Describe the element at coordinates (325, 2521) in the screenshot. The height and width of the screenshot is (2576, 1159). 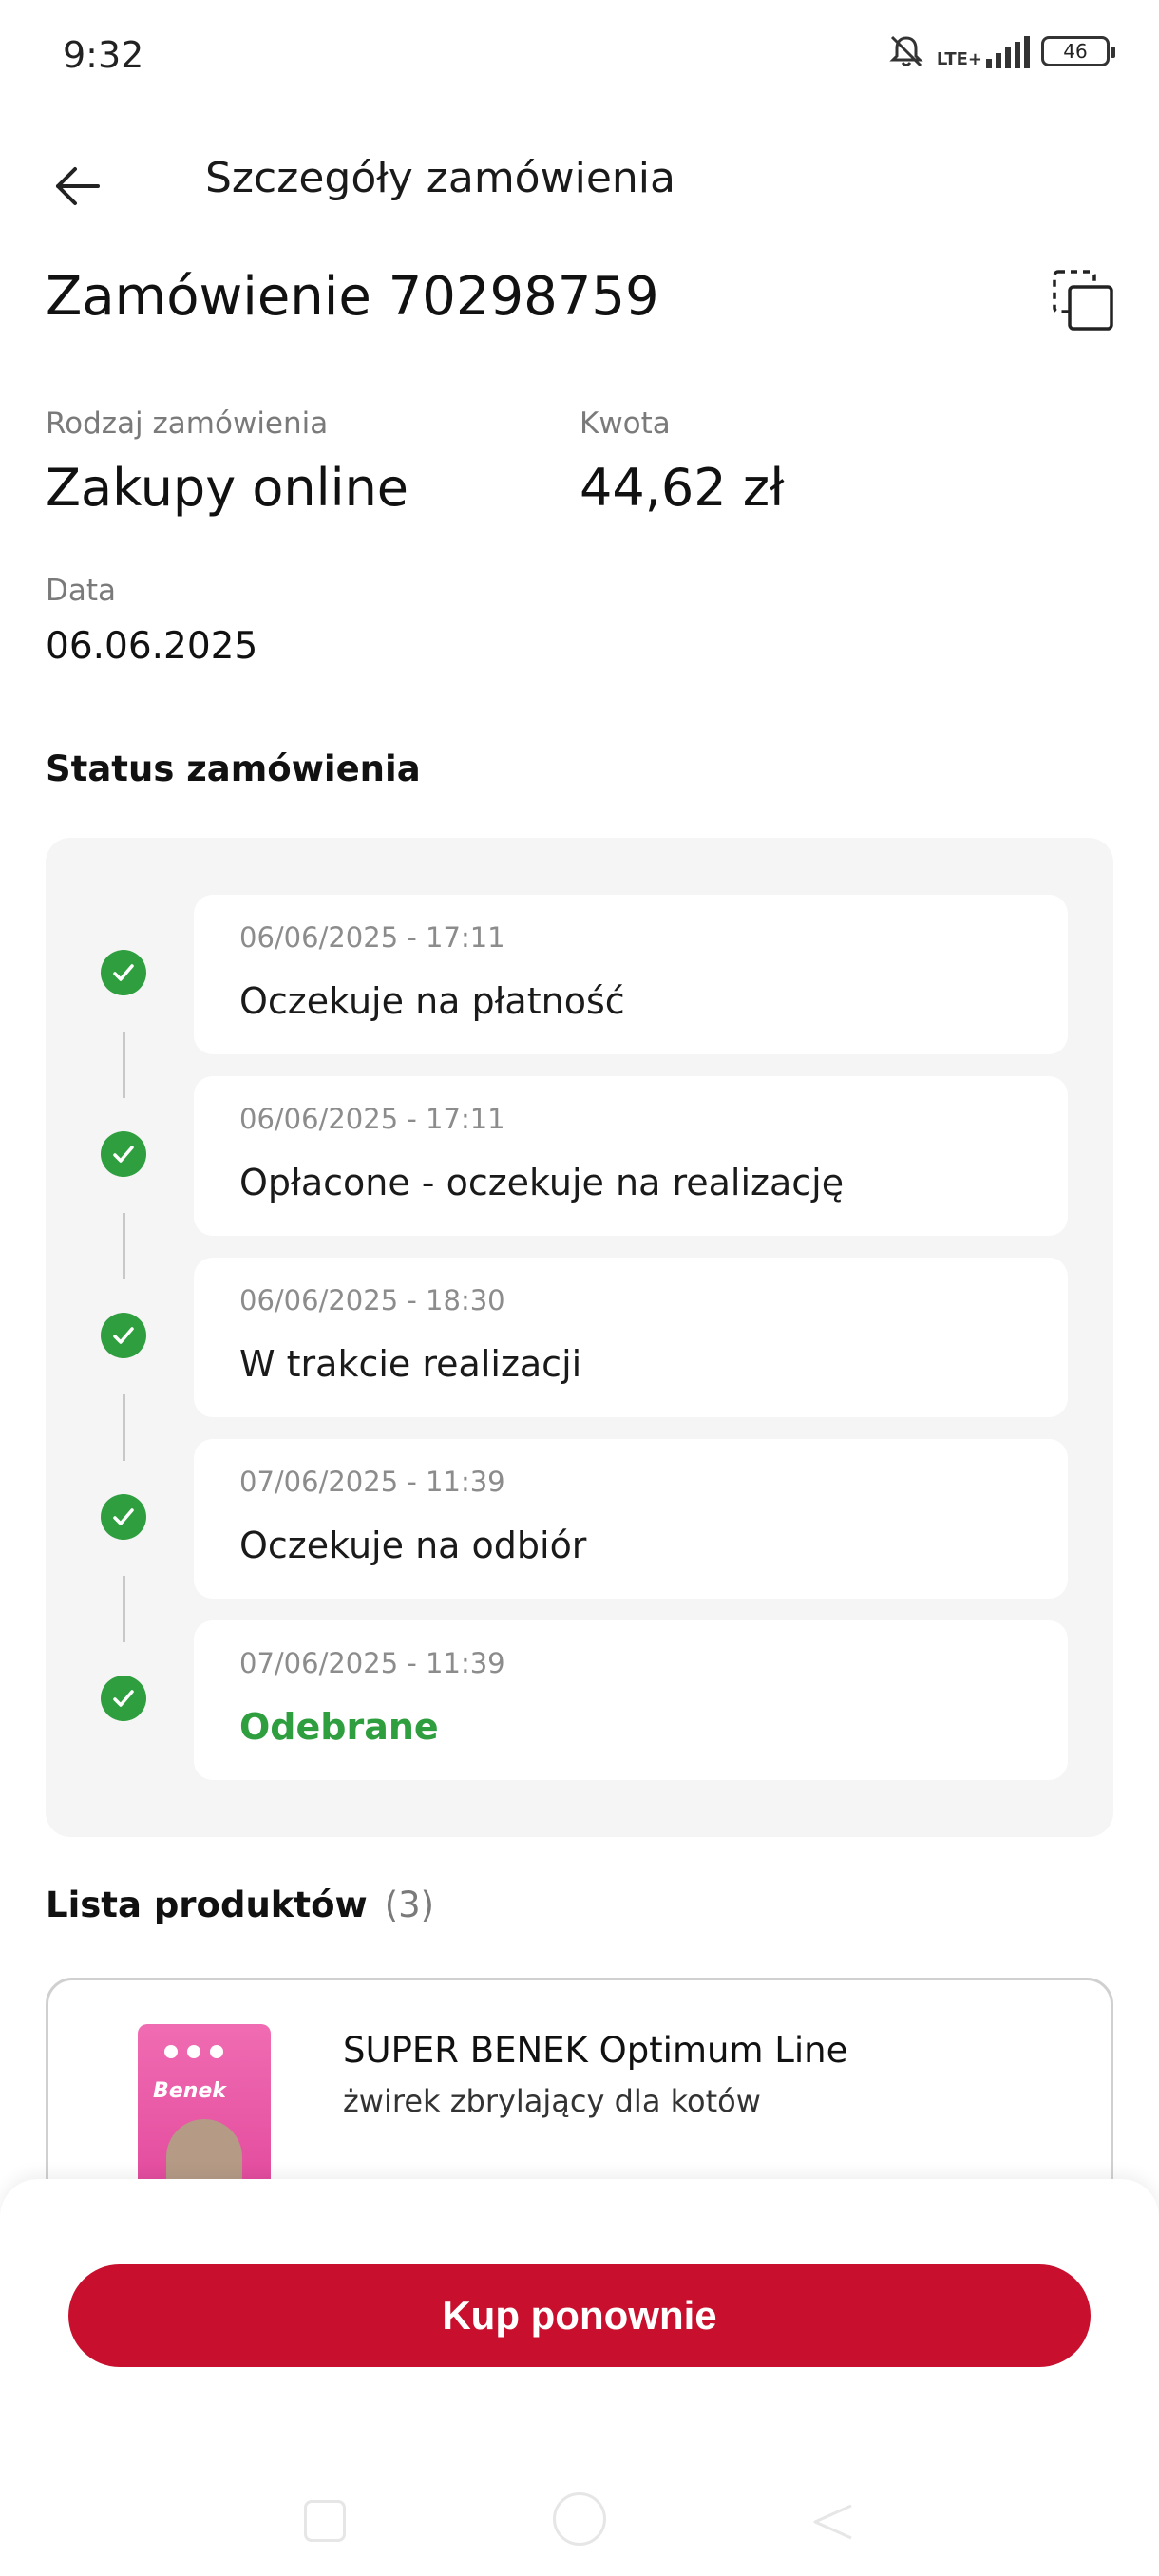
I see `recent-apps-button` at that location.